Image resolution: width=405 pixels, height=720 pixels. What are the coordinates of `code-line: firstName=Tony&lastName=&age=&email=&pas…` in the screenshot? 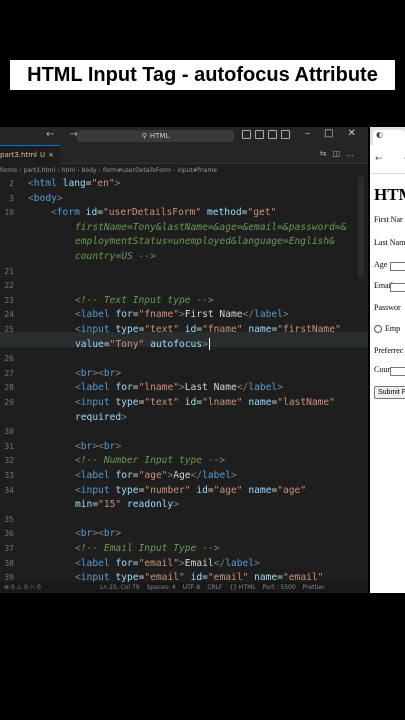 It's located at (184, 228).